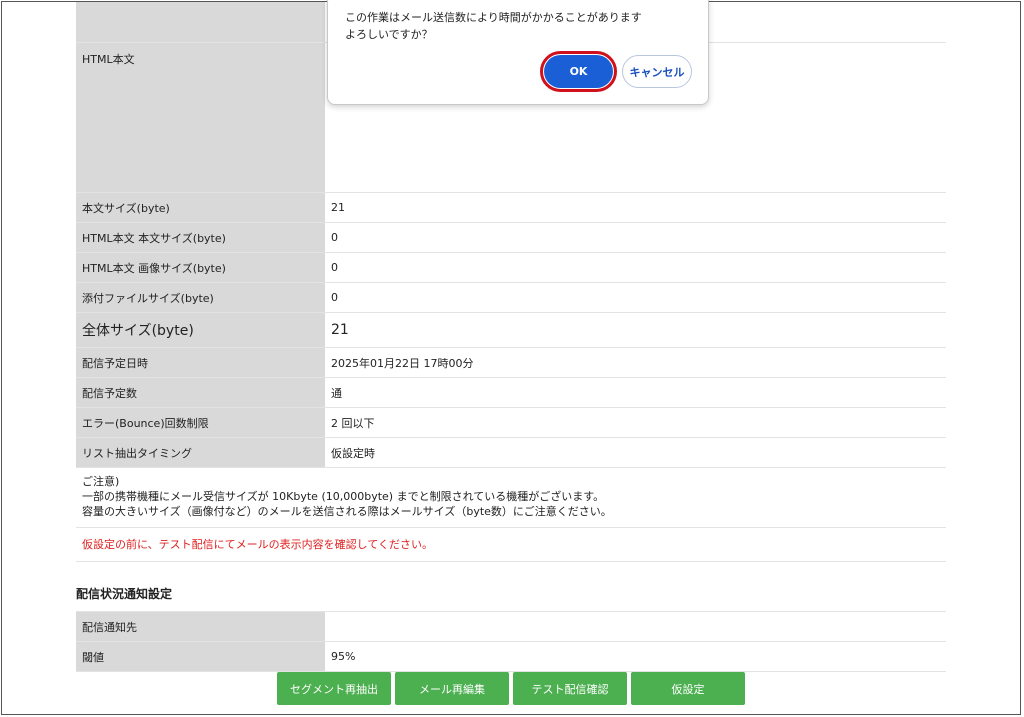  What do you see at coordinates (200, 362) in the screenshot?
I see `row-label: 配信予定日時` at bounding box center [200, 362].